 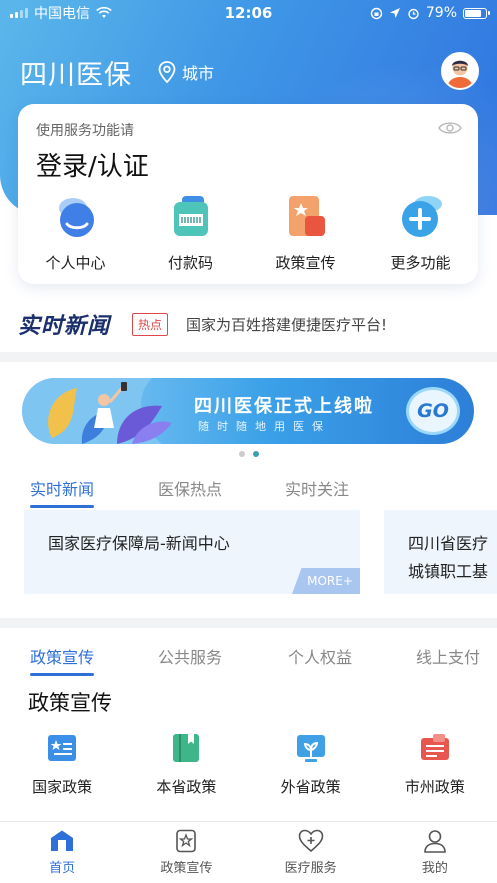 What do you see at coordinates (305, 263) in the screenshot?
I see `quick-action-label: 政策宣传` at bounding box center [305, 263].